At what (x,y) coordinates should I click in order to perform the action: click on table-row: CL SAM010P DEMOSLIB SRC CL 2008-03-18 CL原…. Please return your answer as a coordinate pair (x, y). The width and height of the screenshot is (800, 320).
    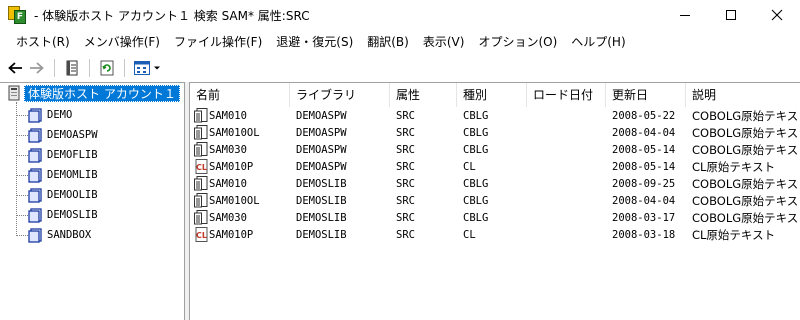
    Looking at the image, I should click on (495, 234).